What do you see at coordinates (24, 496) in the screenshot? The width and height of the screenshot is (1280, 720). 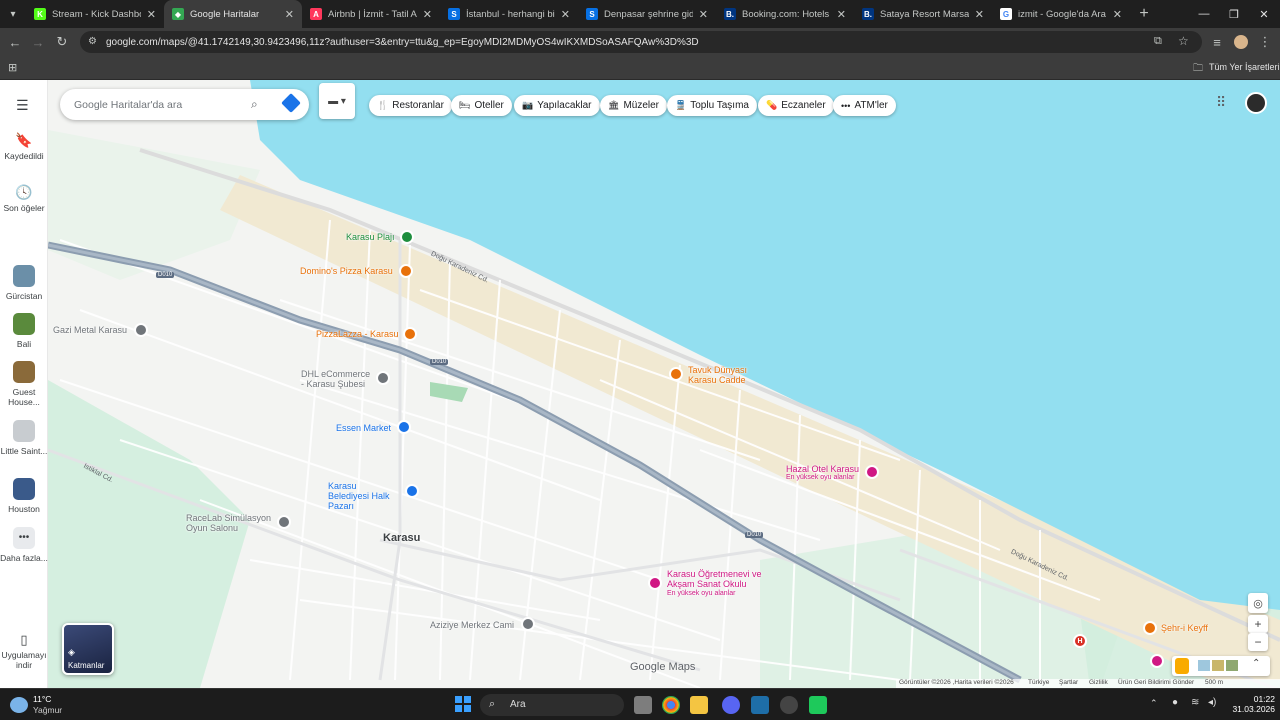 I see `recent-place-houston: Houston` at bounding box center [24, 496].